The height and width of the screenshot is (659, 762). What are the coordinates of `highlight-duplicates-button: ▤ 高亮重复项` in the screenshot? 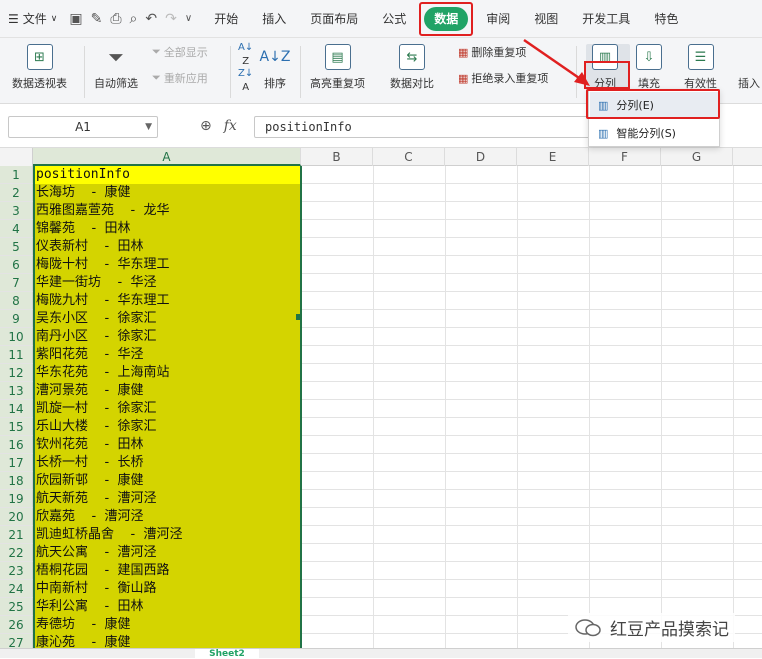 It's located at (337, 67).